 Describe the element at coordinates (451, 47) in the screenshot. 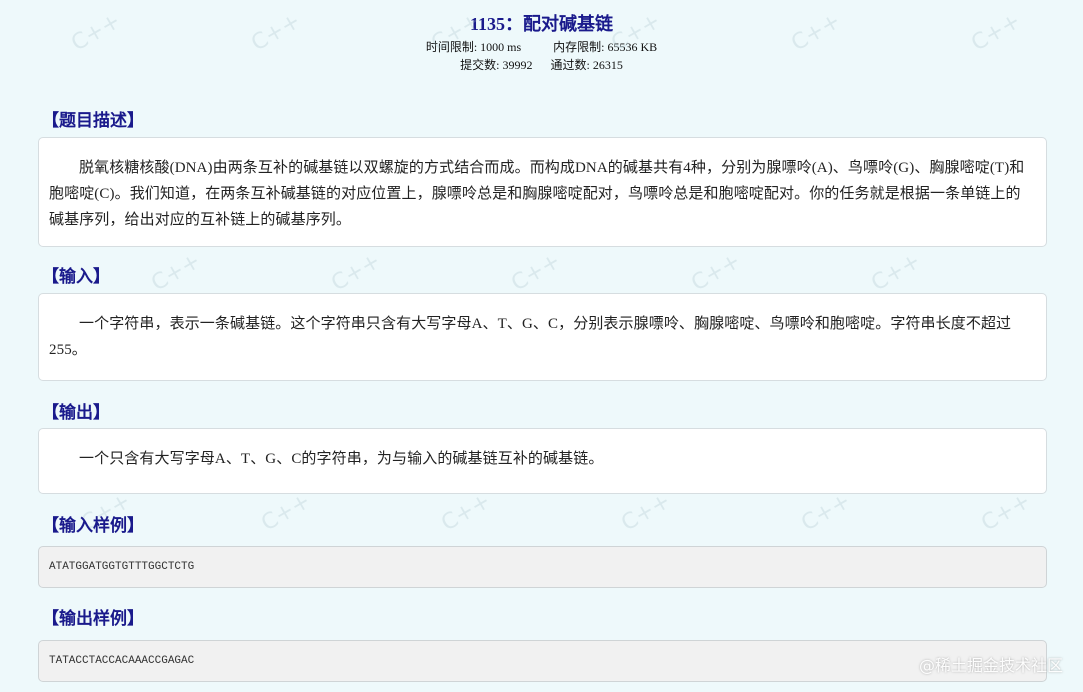

I see `time-limit-label: 时间限制:` at that location.